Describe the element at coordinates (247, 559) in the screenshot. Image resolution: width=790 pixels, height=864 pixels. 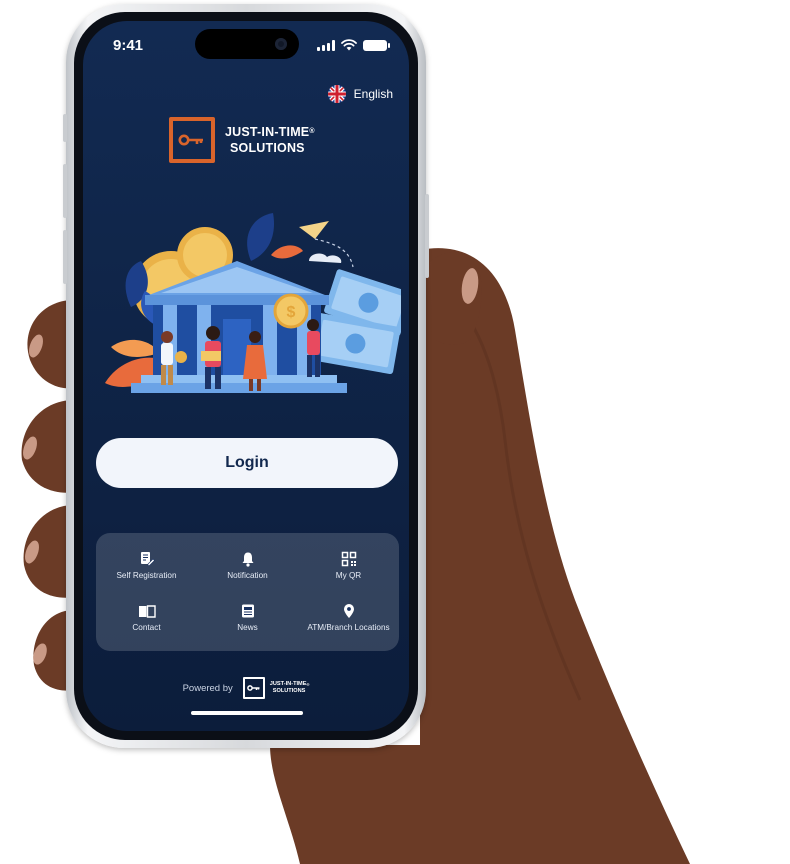
I see `bell-icon` at that location.